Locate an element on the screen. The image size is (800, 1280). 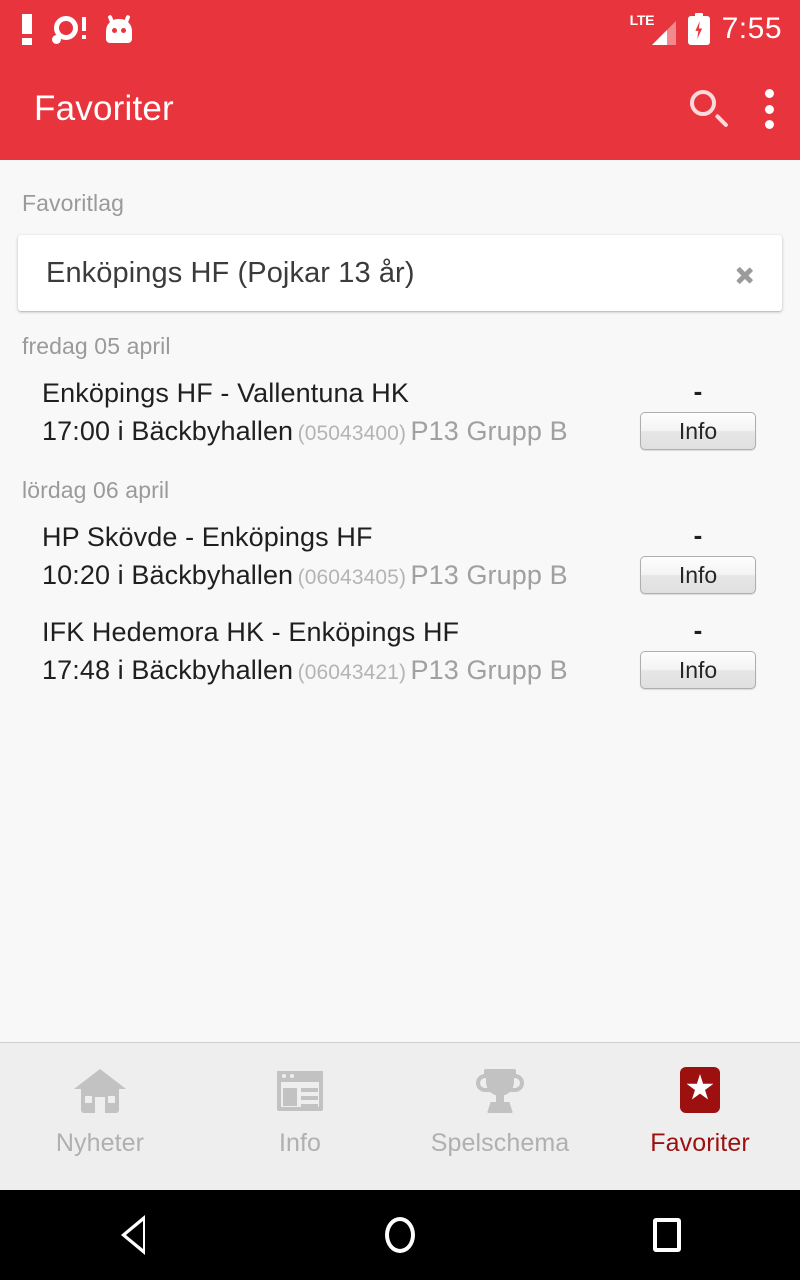
match-time-venue: 17:00 i Bäckbyhallen is located at coordinates (168, 431).